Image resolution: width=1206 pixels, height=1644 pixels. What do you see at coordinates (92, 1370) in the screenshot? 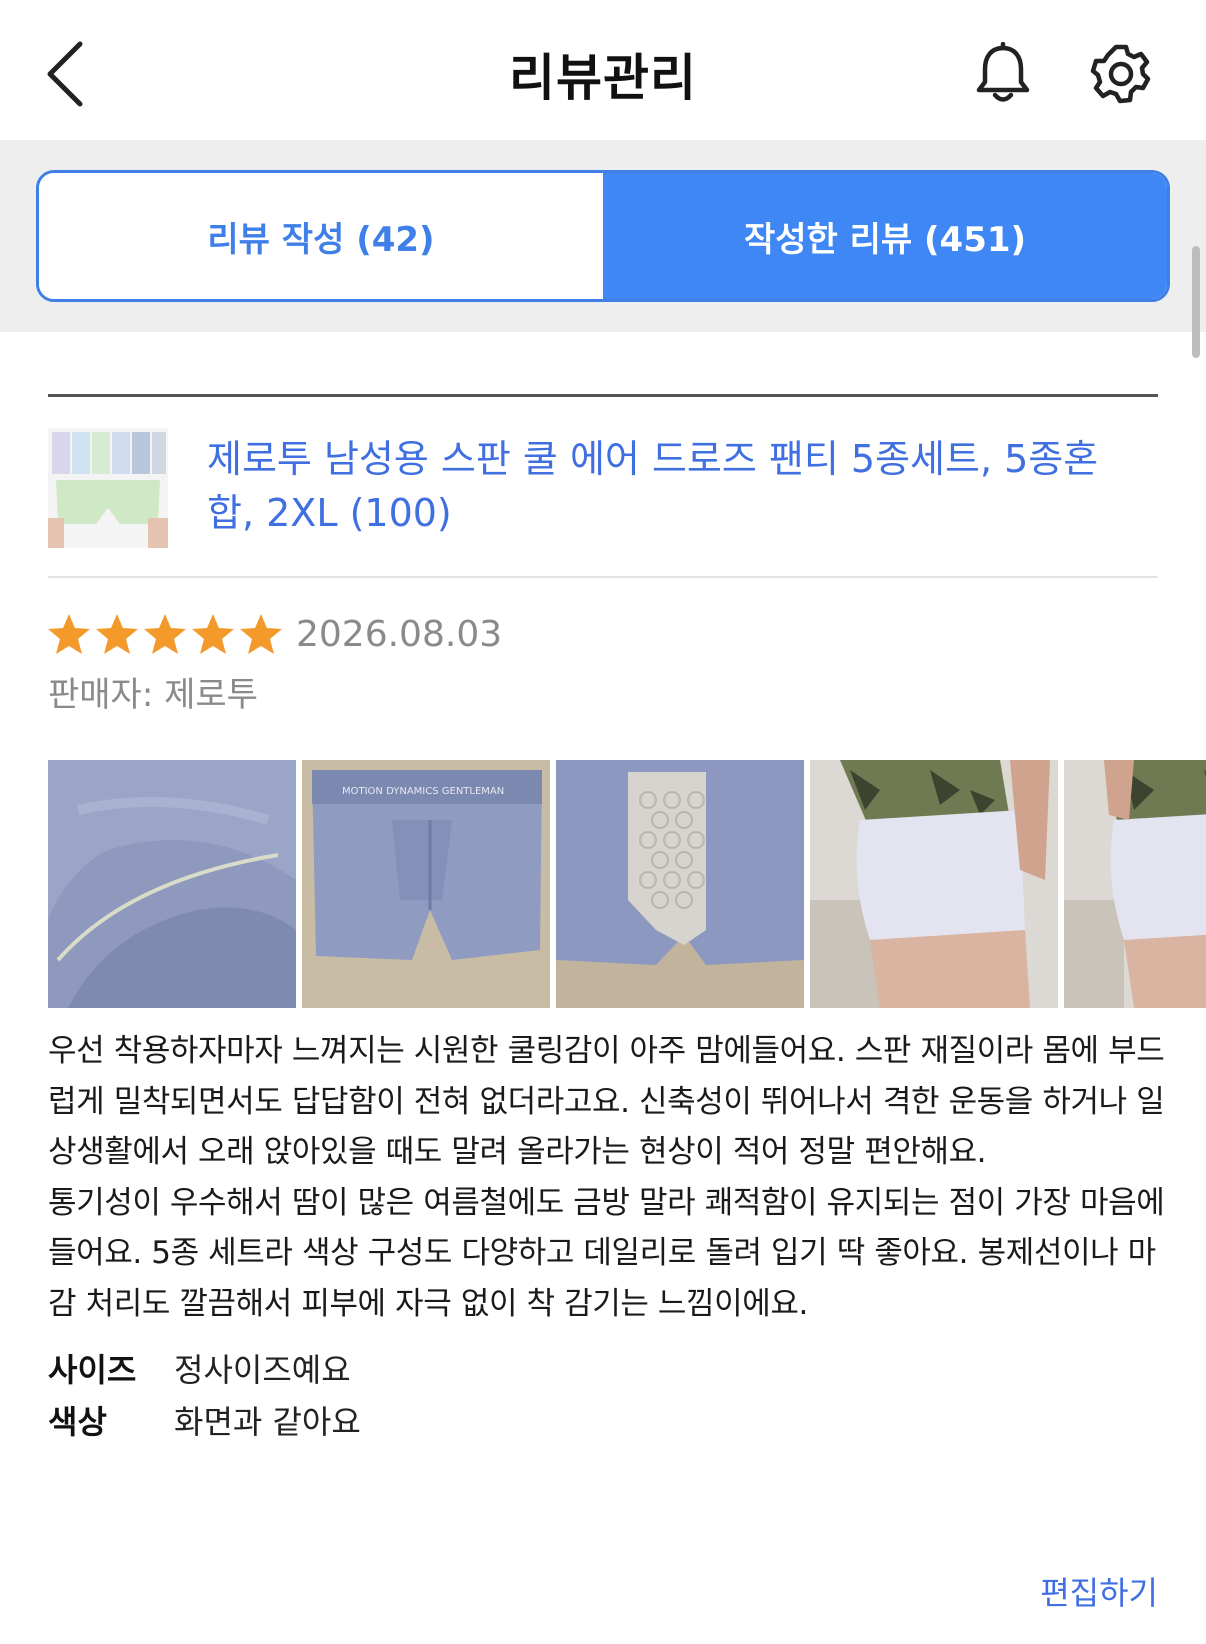
I see `attribute-key: 사이즈` at bounding box center [92, 1370].